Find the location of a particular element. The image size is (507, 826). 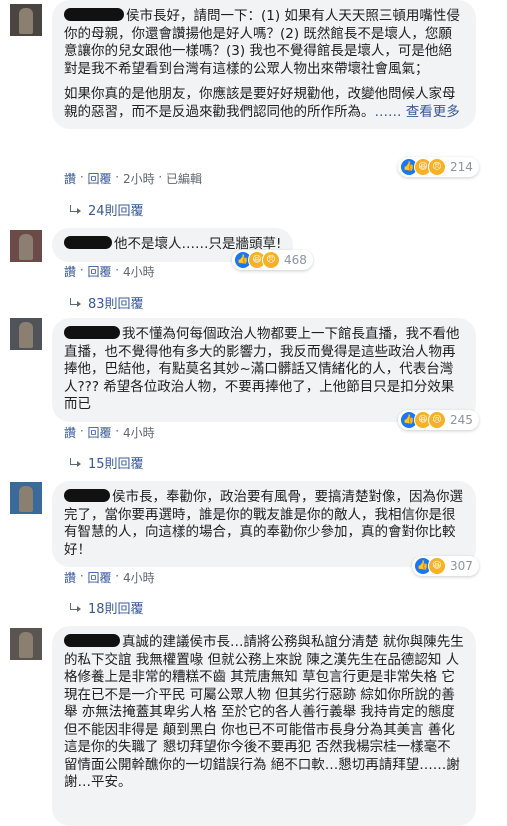

reaction-summary: 👍 😆 😠 468 is located at coordinates (272, 260).